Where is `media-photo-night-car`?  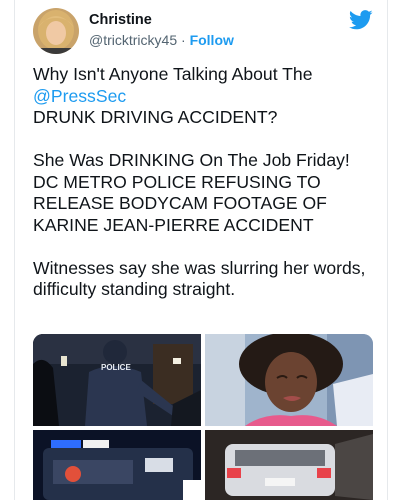
media-photo-night-car is located at coordinates (117, 465).